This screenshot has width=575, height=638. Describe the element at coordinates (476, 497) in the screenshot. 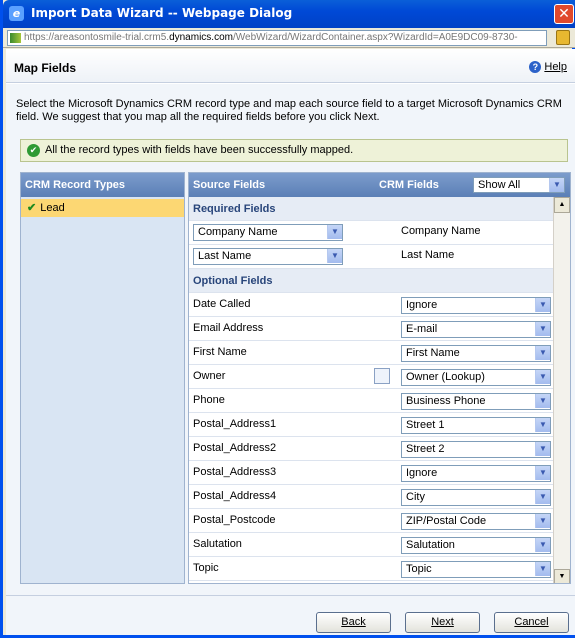

I see `crm-field-select: City ▼` at that location.